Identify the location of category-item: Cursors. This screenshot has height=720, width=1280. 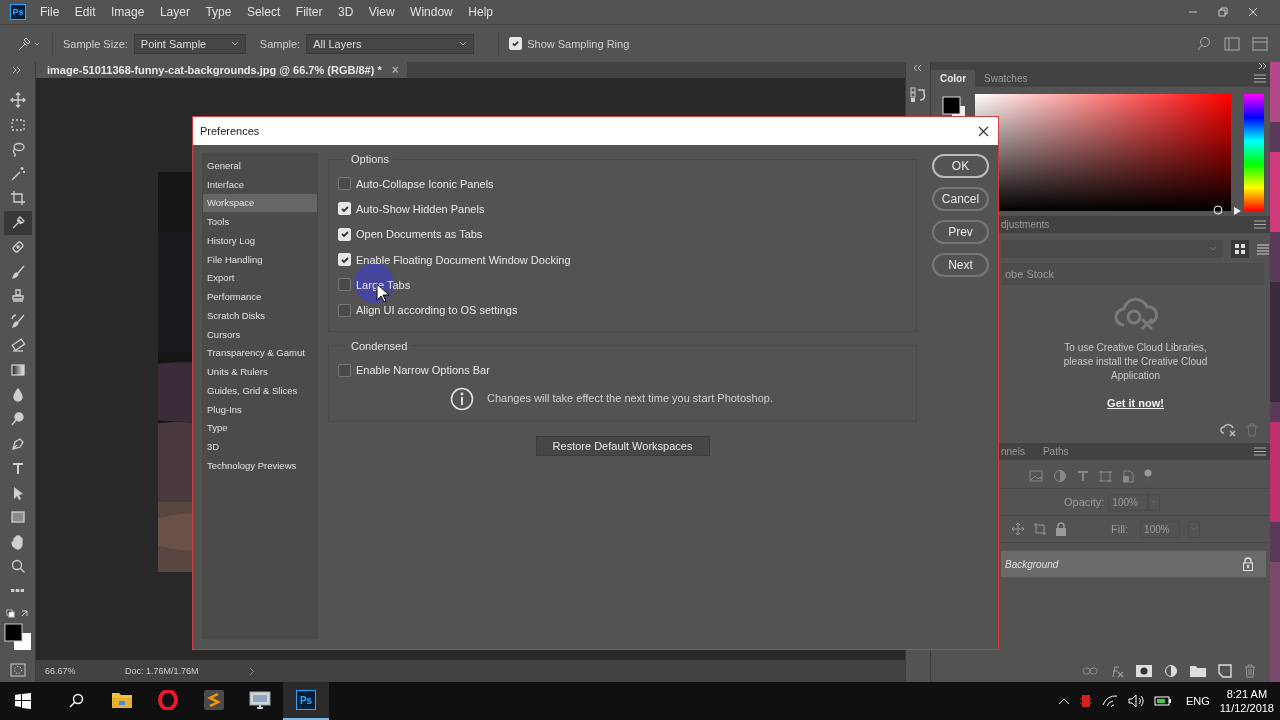
(260, 334).